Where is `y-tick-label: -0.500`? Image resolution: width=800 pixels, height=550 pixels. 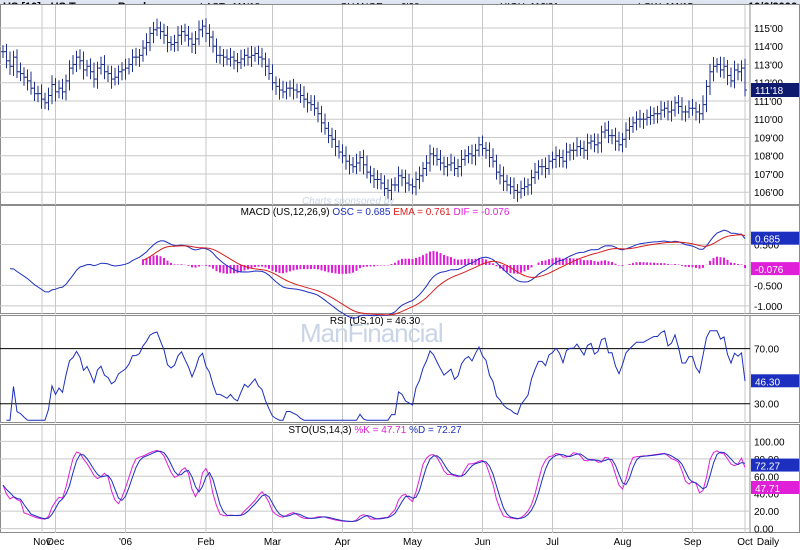
y-tick-label: -0.500 is located at coordinates (768, 286).